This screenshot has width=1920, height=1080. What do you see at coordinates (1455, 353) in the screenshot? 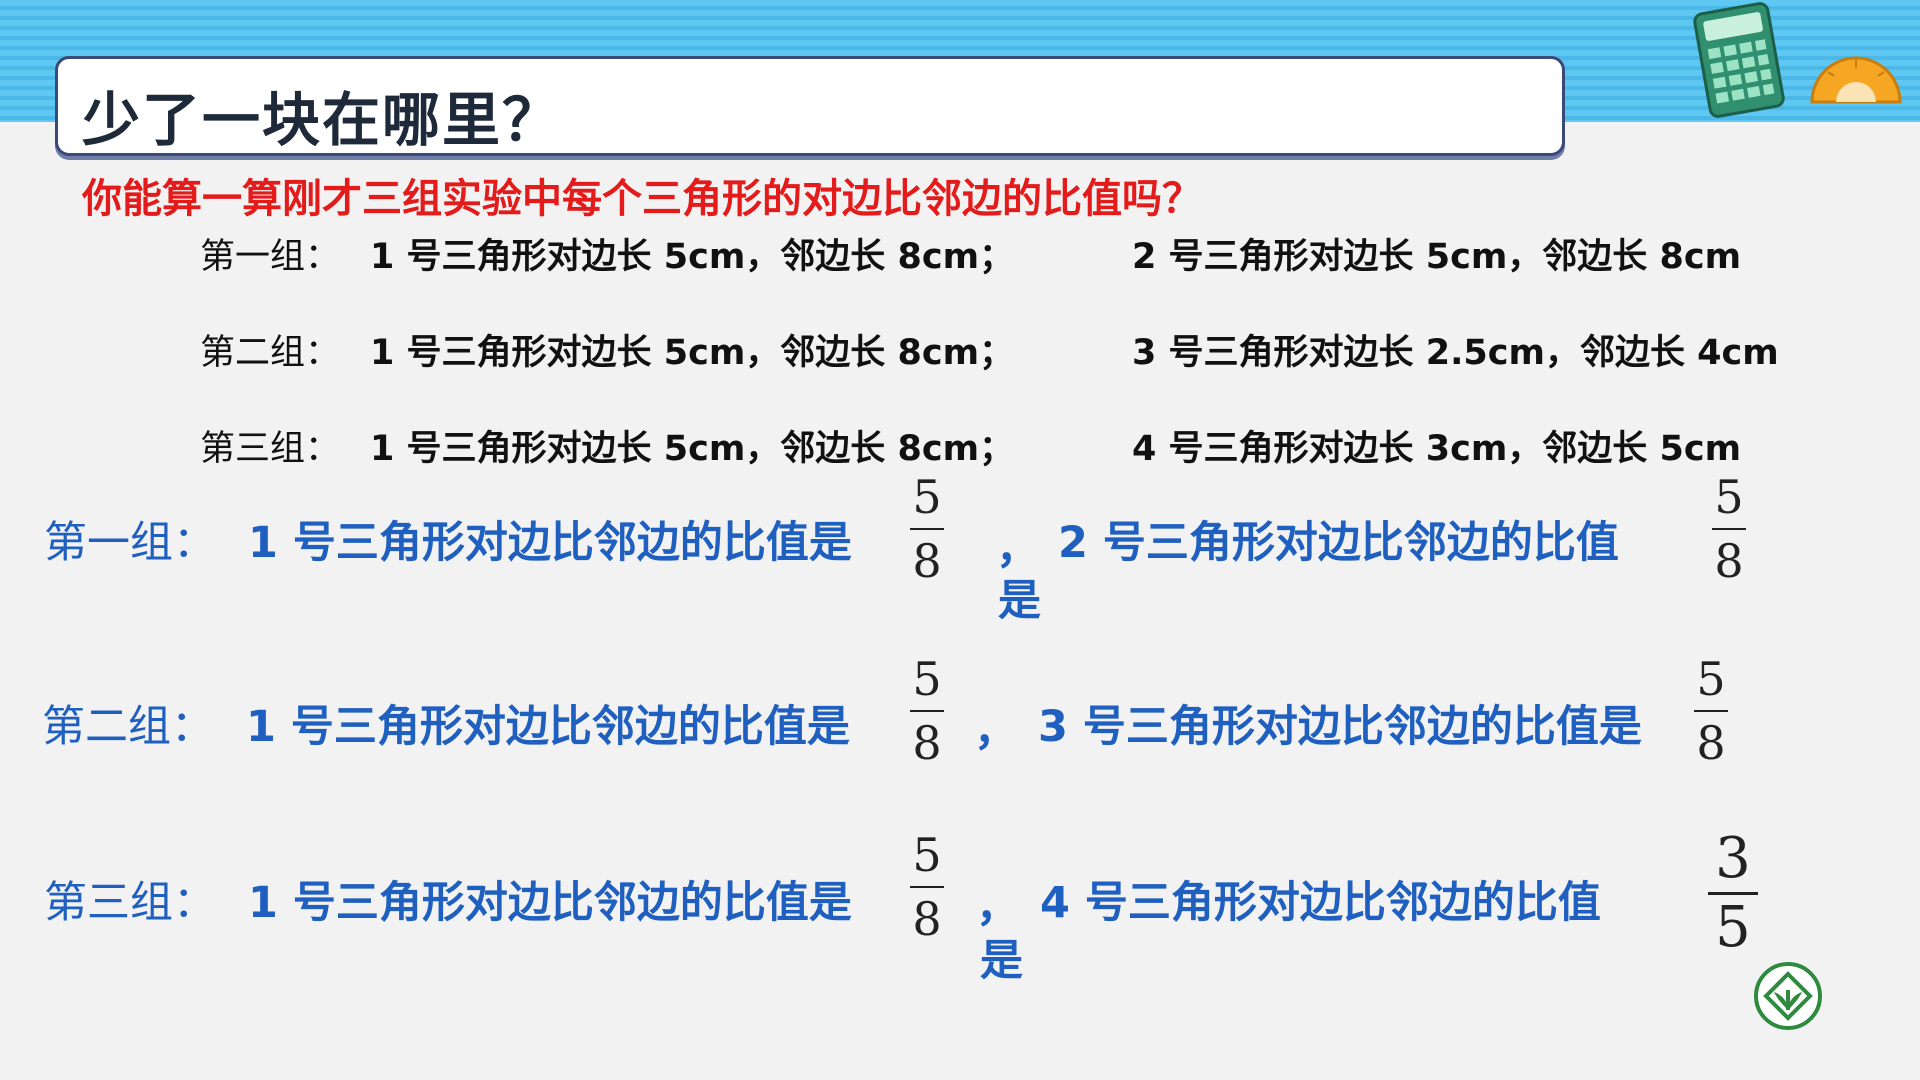
I see `data-row-second: 3 号三角形对边长 2.5cm，邻边长 4cm` at bounding box center [1455, 353].